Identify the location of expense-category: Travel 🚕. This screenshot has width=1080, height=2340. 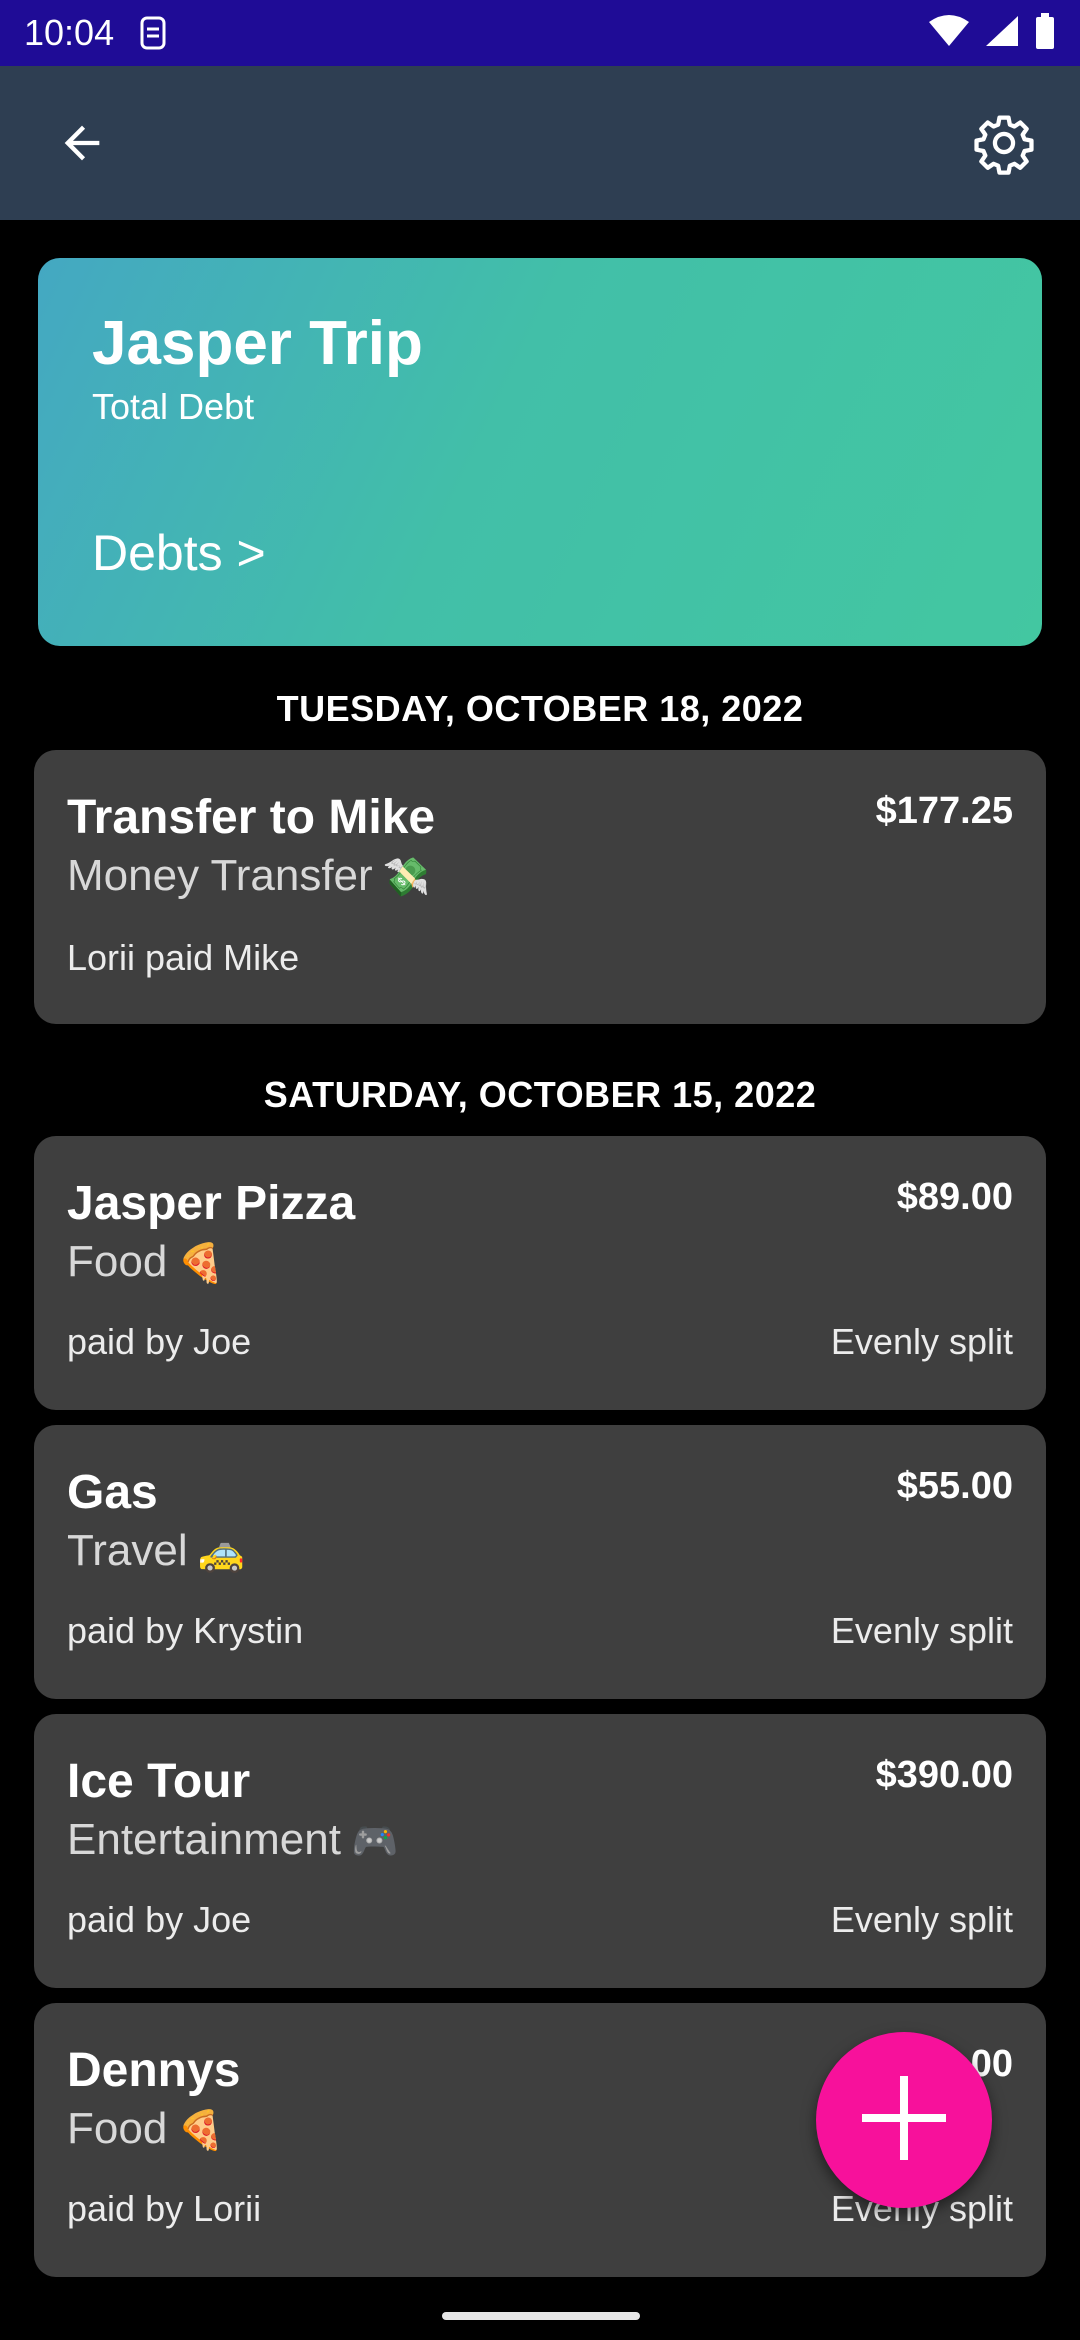
(540, 1551).